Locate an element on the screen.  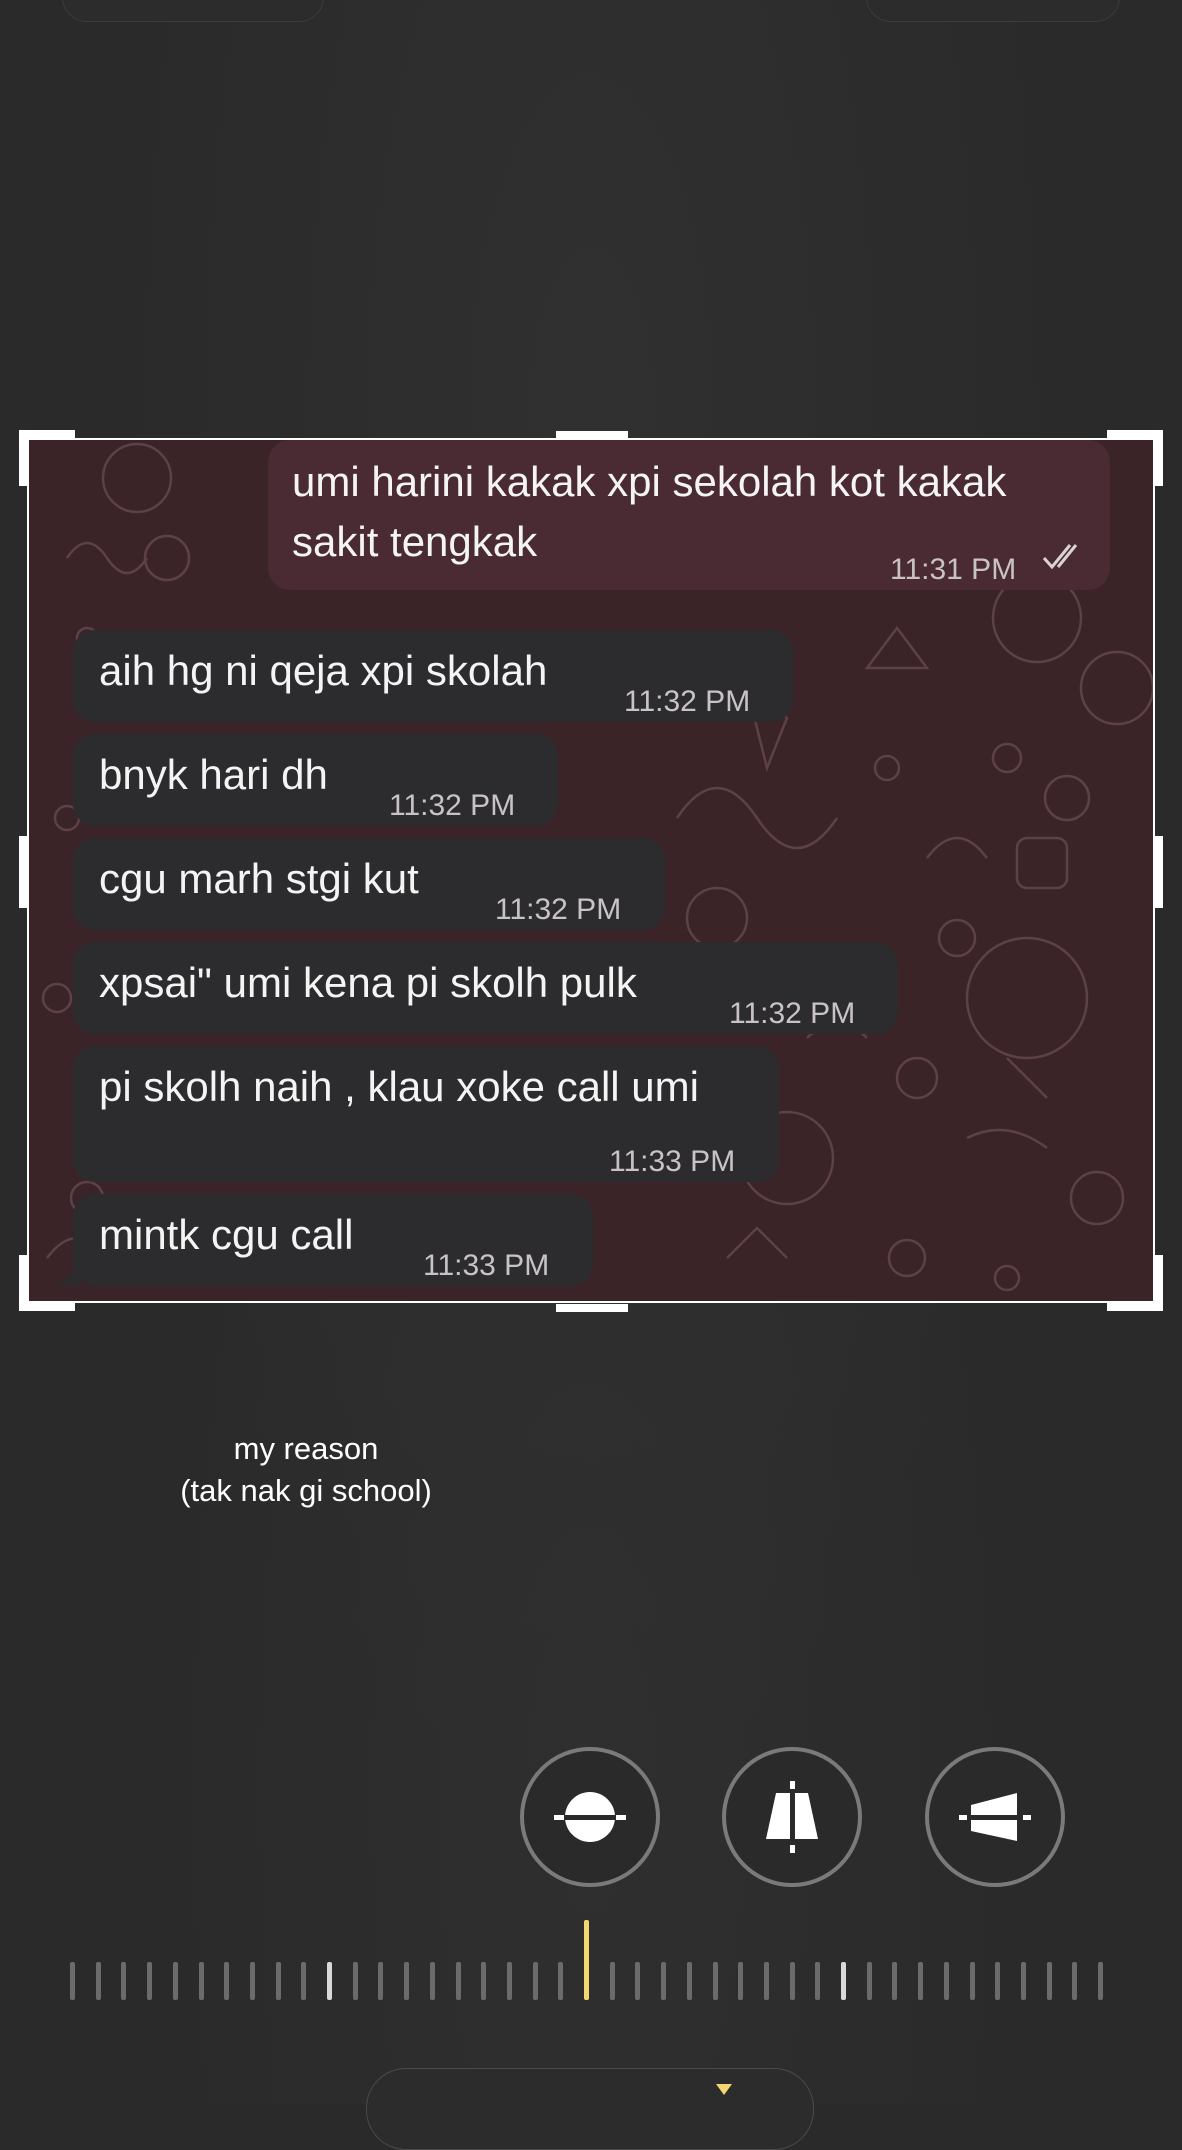
read-receipt-icon is located at coordinates (1060, 557).